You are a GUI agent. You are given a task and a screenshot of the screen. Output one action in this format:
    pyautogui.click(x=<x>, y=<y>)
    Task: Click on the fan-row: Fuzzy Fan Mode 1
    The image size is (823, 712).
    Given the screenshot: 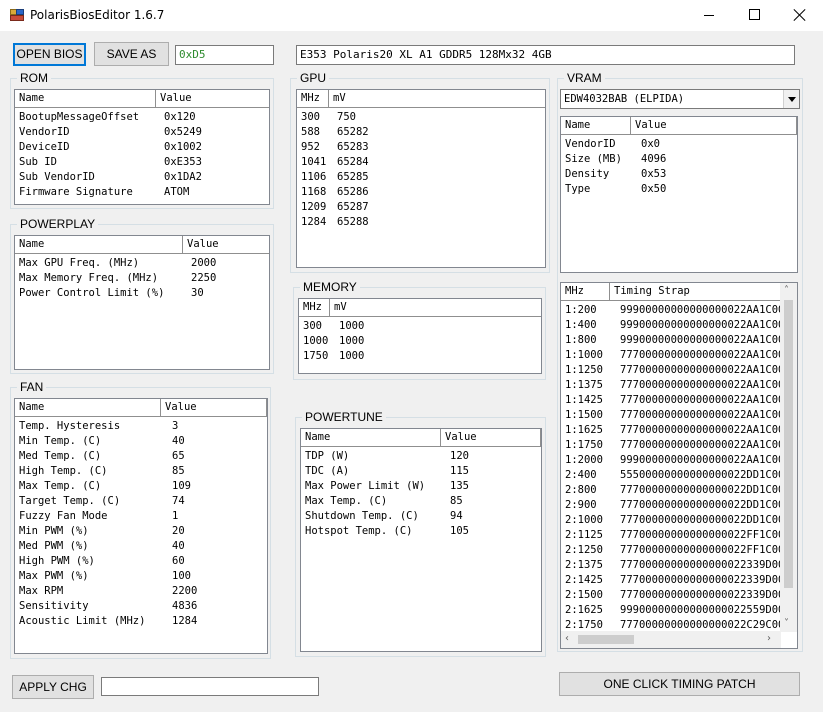 What is the action you would take?
    pyautogui.click(x=141, y=516)
    